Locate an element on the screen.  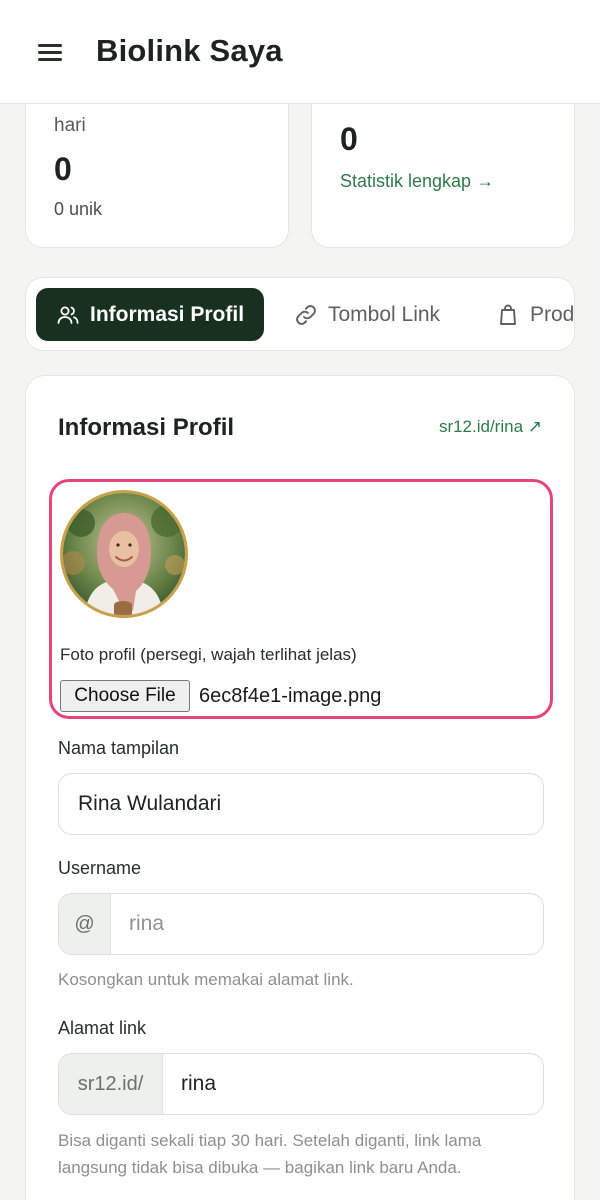
username-input: rina is located at coordinates (146, 924).